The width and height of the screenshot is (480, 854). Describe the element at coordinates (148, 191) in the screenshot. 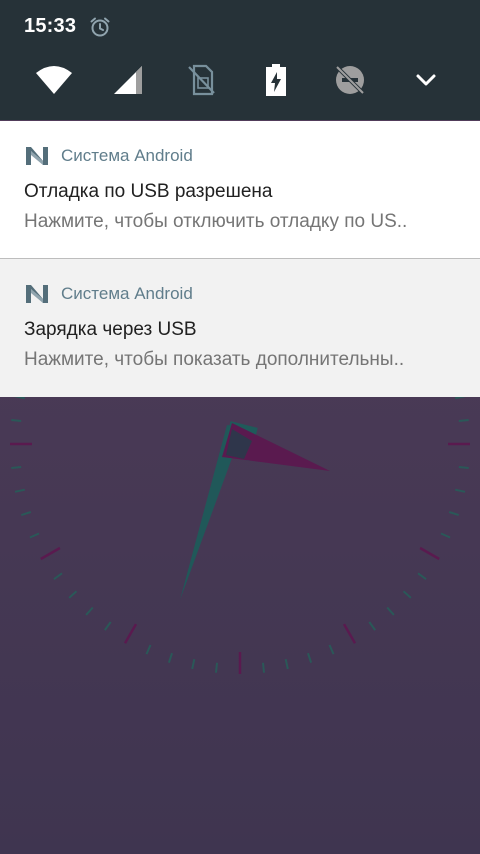

I see `notification-title: Отладка по USB разрешена` at that location.